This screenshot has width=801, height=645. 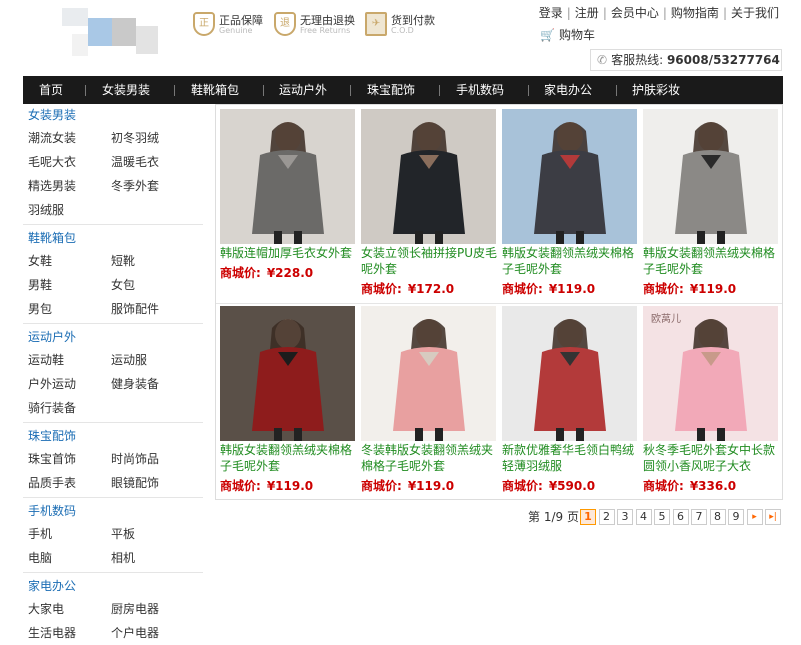 What do you see at coordinates (52, 138) in the screenshot?
I see `sidebar-subcategory-link: 潮流女装` at bounding box center [52, 138].